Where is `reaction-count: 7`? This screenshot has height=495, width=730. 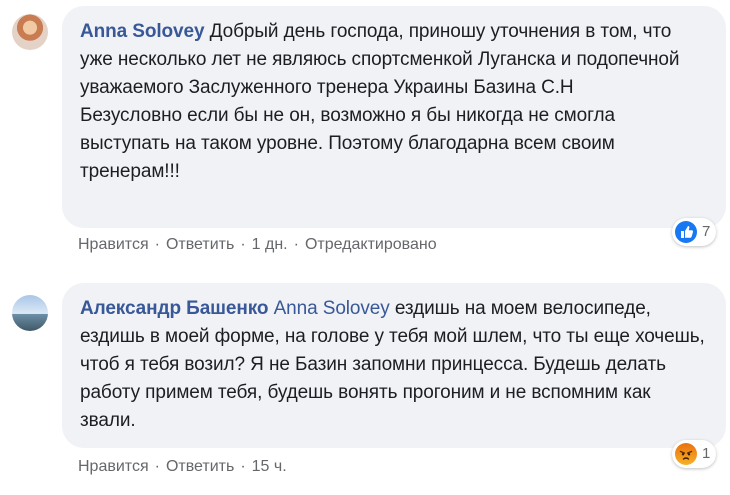 reaction-count: 7 is located at coordinates (706, 231).